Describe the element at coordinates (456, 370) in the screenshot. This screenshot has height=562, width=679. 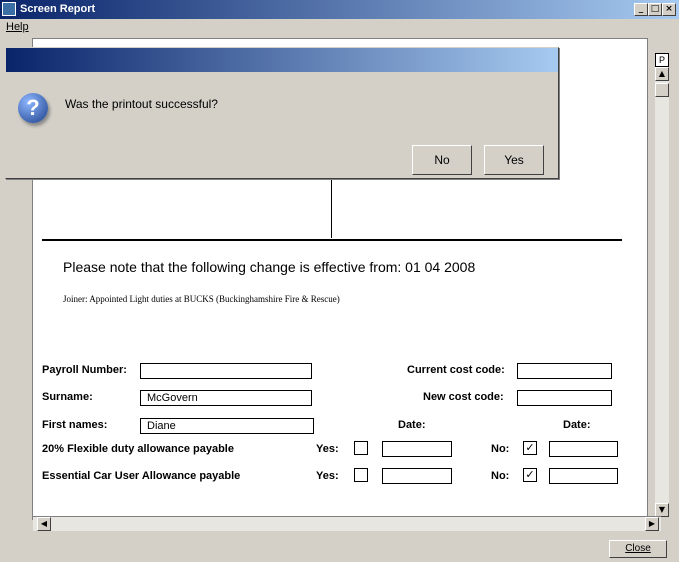
I see `current-cost-code-label: Current cost code:` at that location.